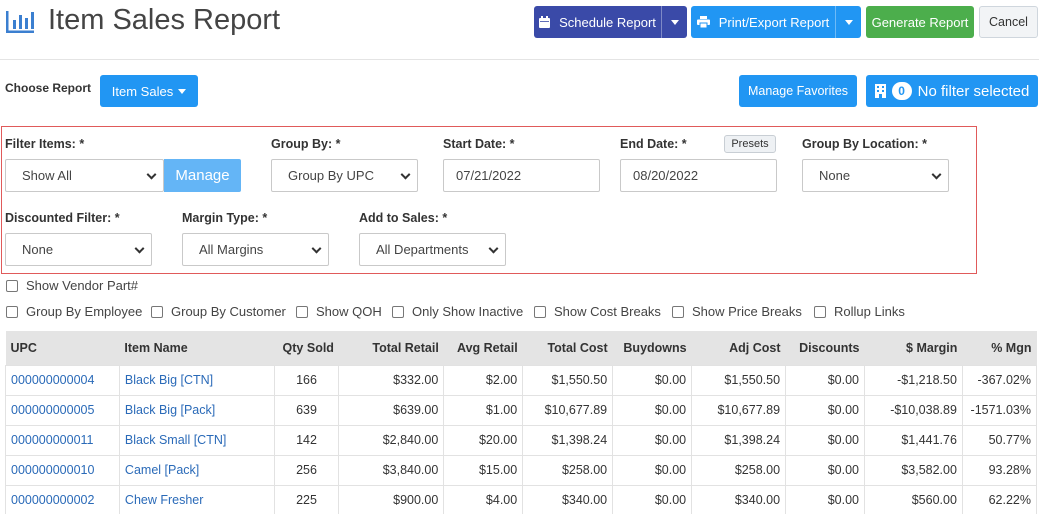  What do you see at coordinates (62, 470) in the screenshot?
I see `upc-link: 000000000010` at bounding box center [62, 470].